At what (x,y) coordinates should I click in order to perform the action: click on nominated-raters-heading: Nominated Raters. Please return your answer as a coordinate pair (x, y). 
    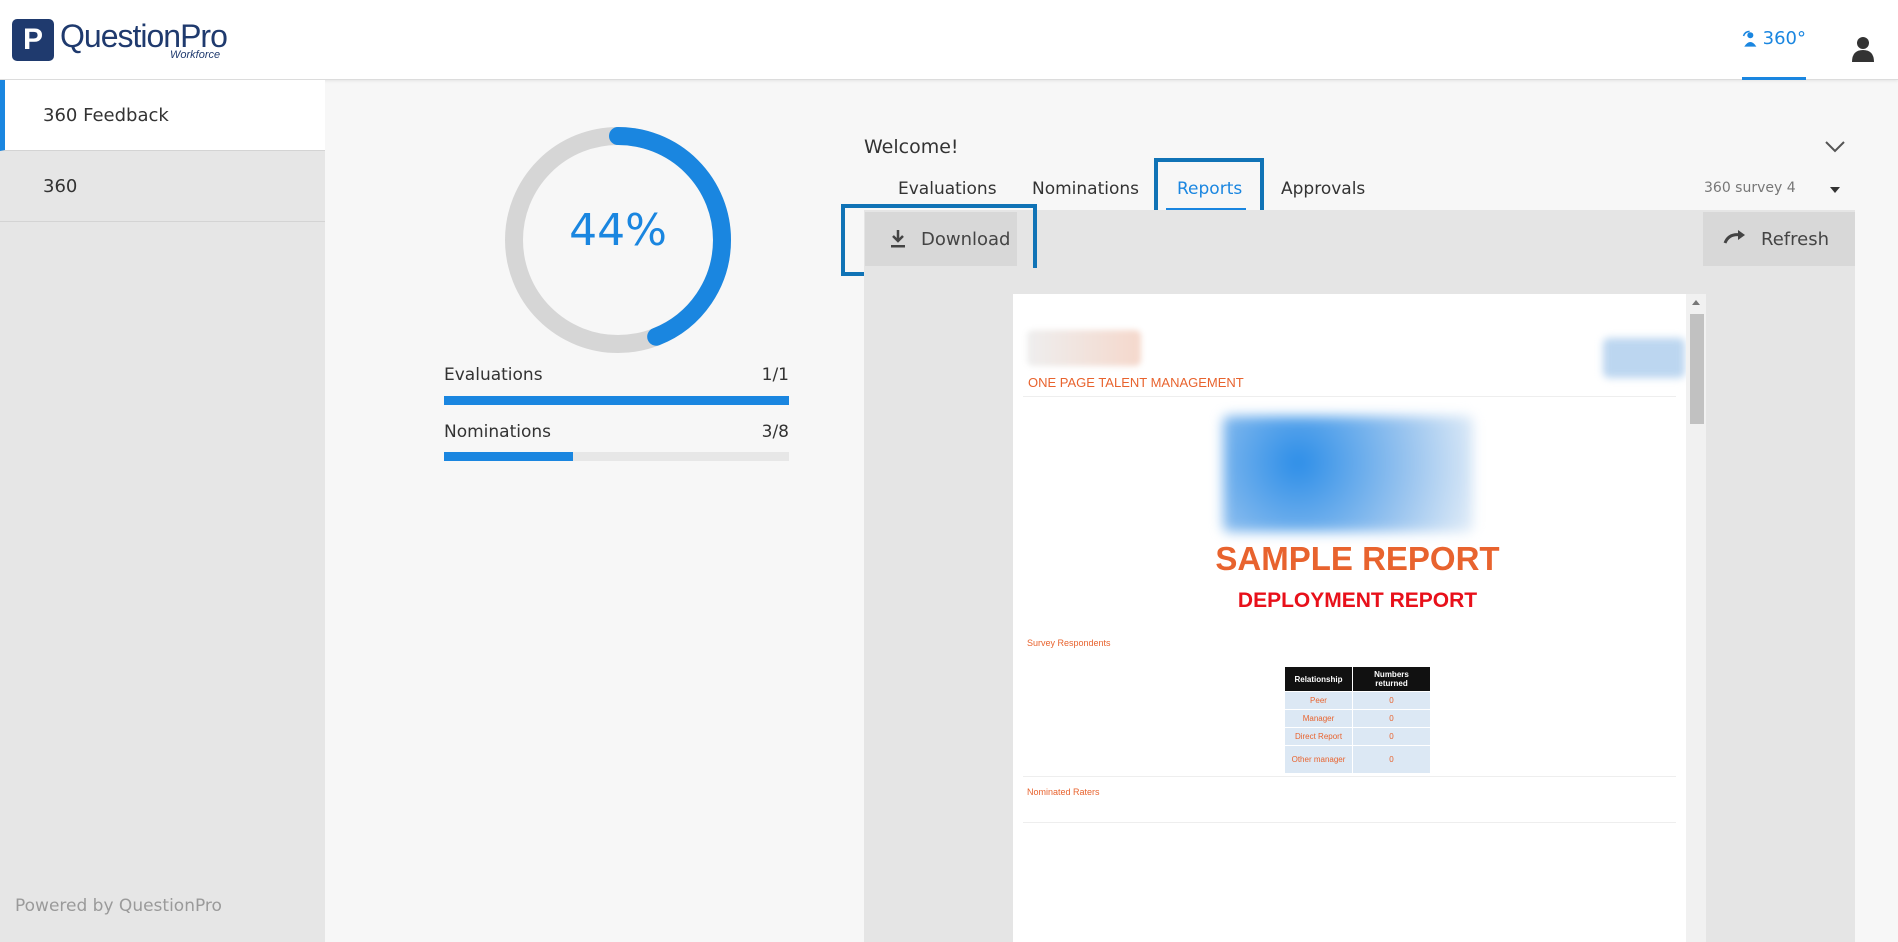
    Looking at the image, I should click on (1063, 792).